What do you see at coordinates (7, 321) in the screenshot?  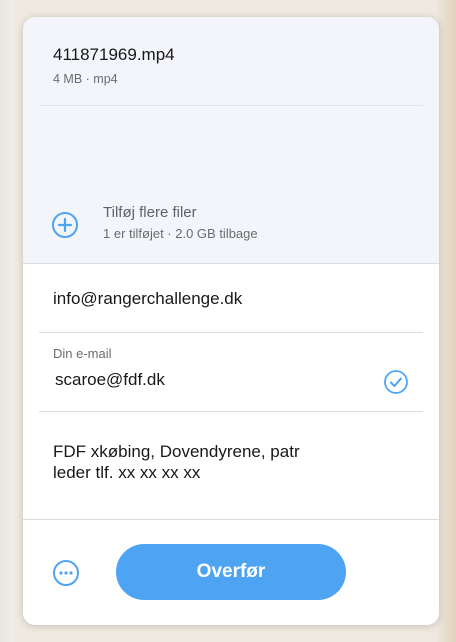 I see `background-left` at bounding box center [7, 321].